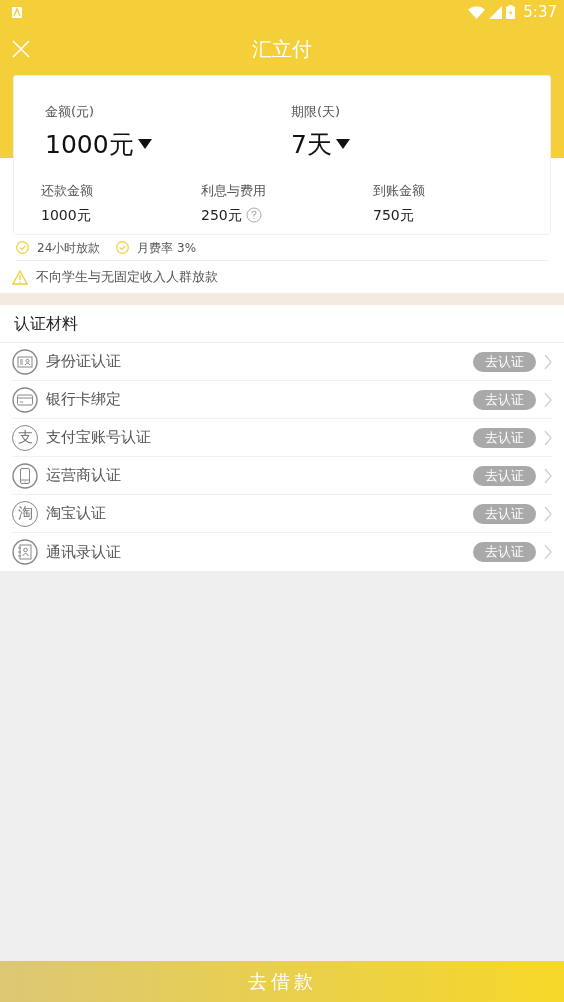 This screenshot has height=1002, width=564. I want to click on feature-text: 月费率 3%, so click(167, 248).